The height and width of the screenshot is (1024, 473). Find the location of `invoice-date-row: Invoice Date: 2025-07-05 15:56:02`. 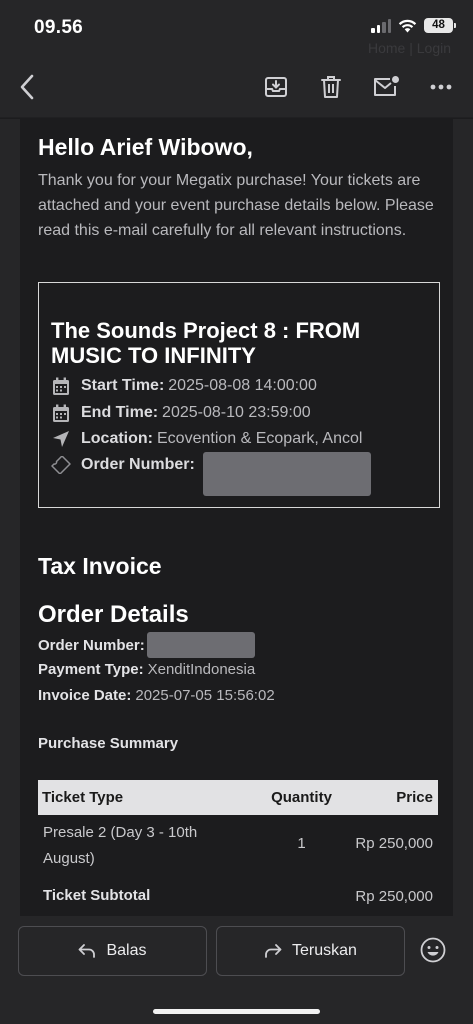

invoice-date-row: Invoice Date: 2025-07-05 15:56:02 is located at coordinates (156, 695).